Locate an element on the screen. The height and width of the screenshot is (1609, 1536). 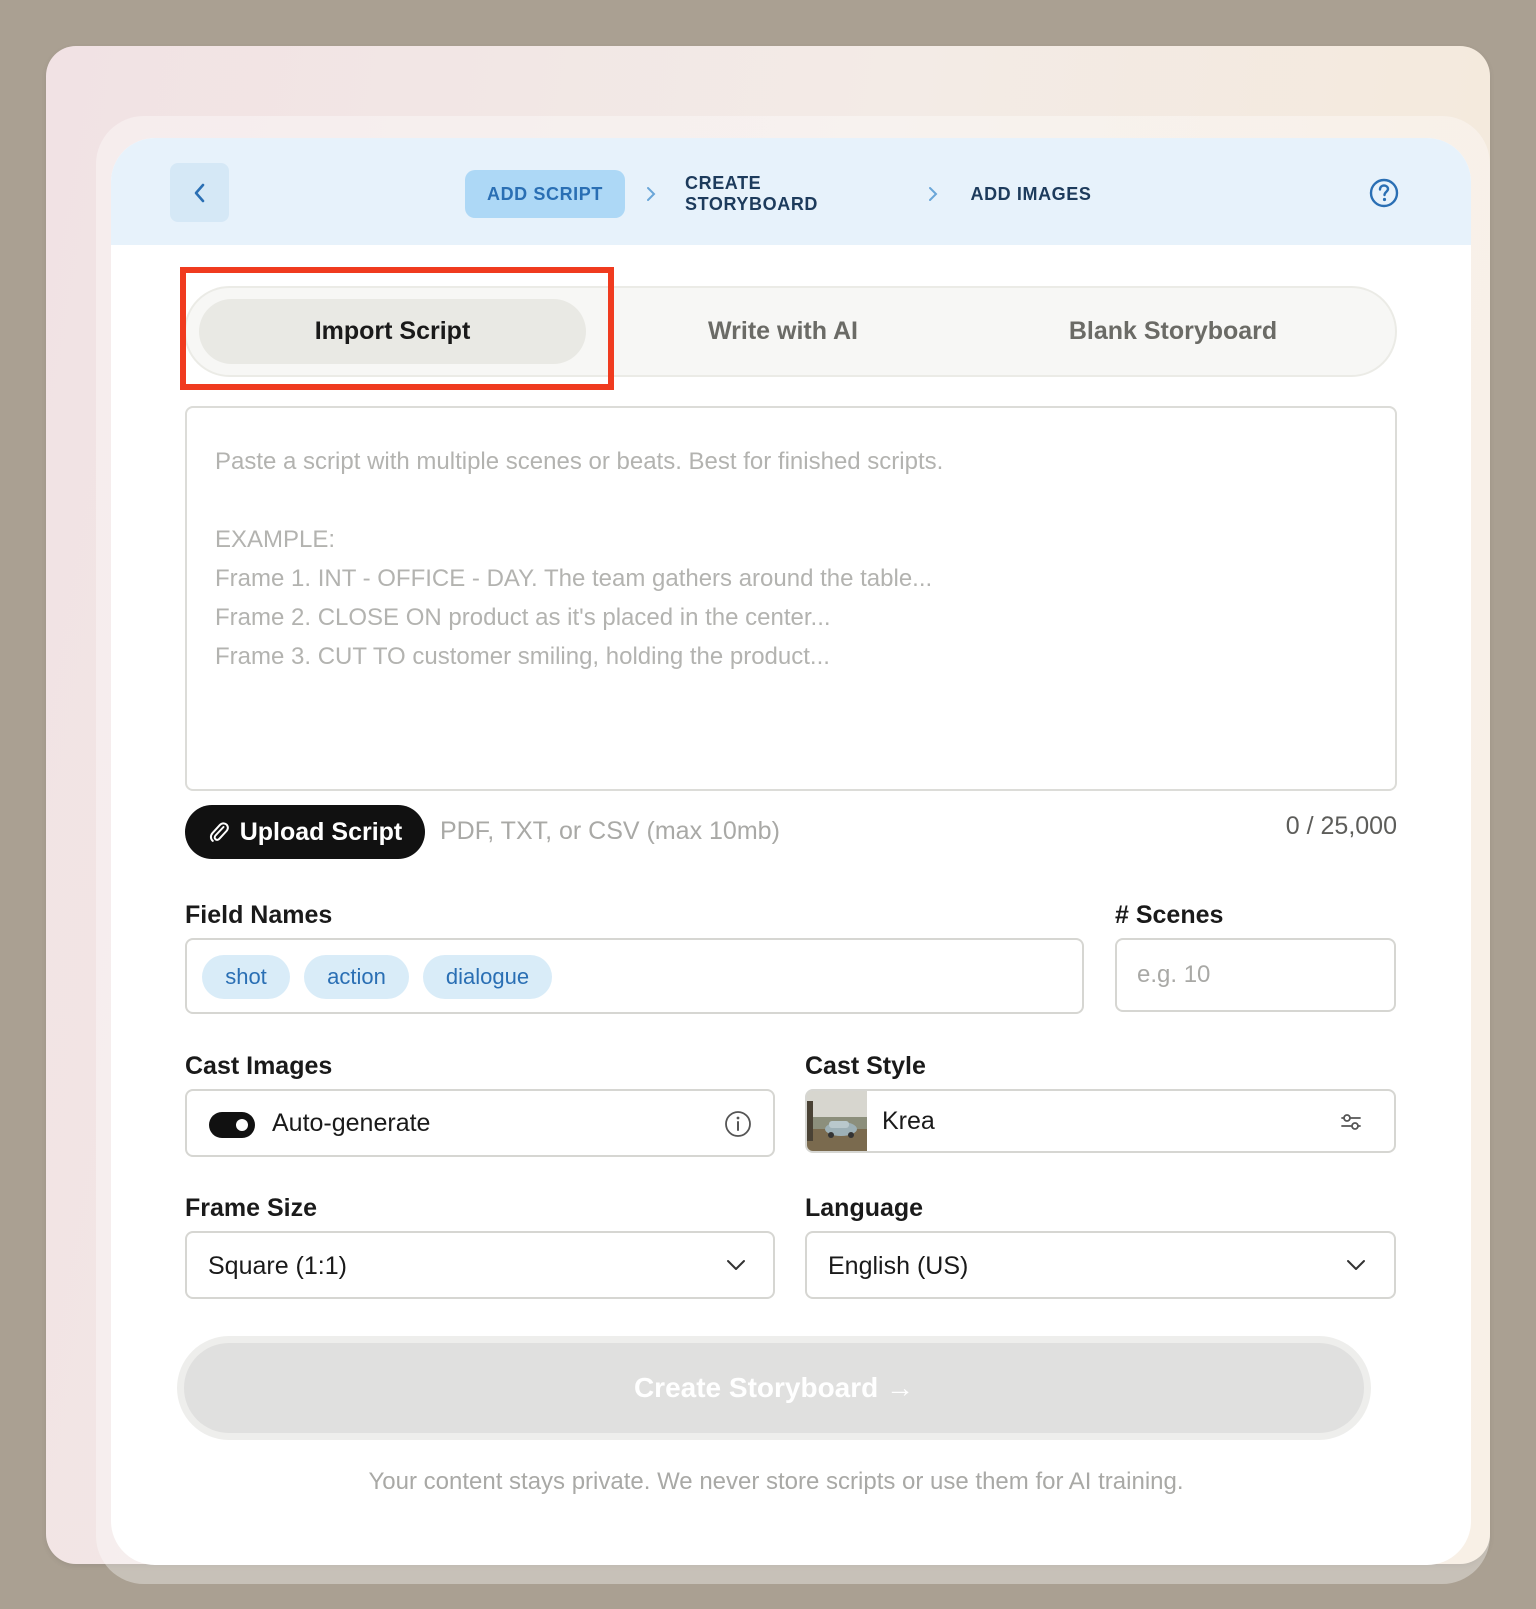
language-select: English (US) is located at coordinates (1100, 1265).